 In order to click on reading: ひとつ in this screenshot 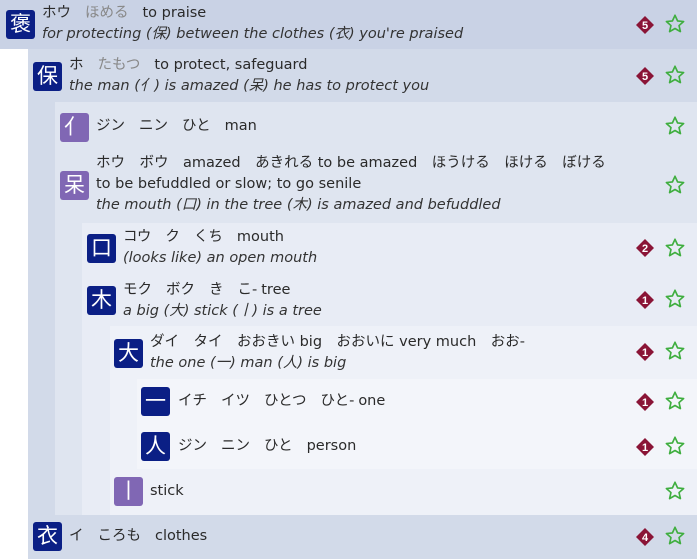, I will do `click(285, 401)`.